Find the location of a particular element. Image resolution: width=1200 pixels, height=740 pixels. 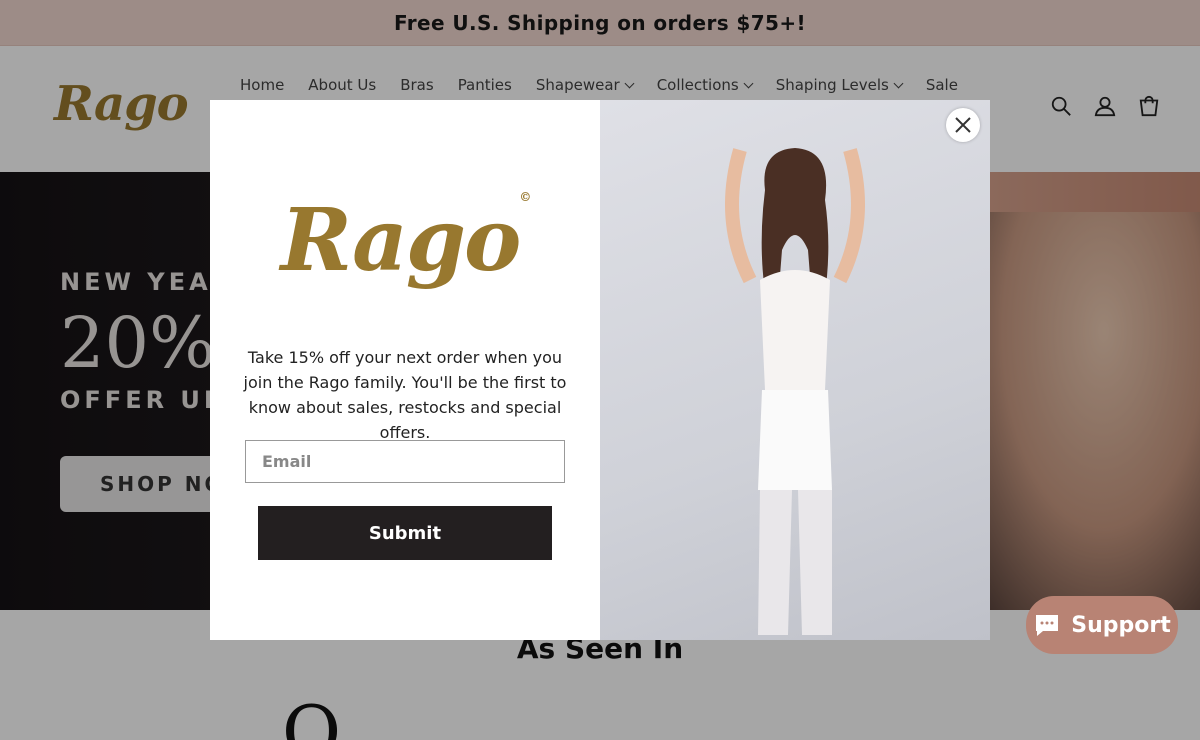

close-icon is located at coordinates (963, 125).